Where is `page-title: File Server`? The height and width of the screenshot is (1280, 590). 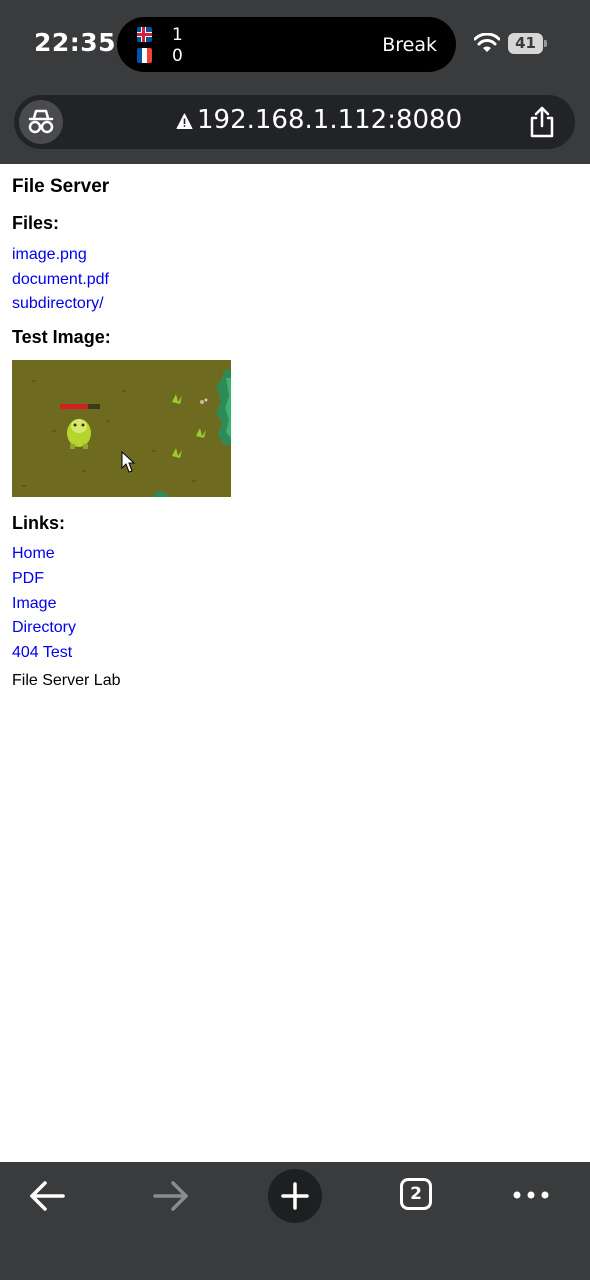
page-title: File Server is located at coordinates (61, 186).